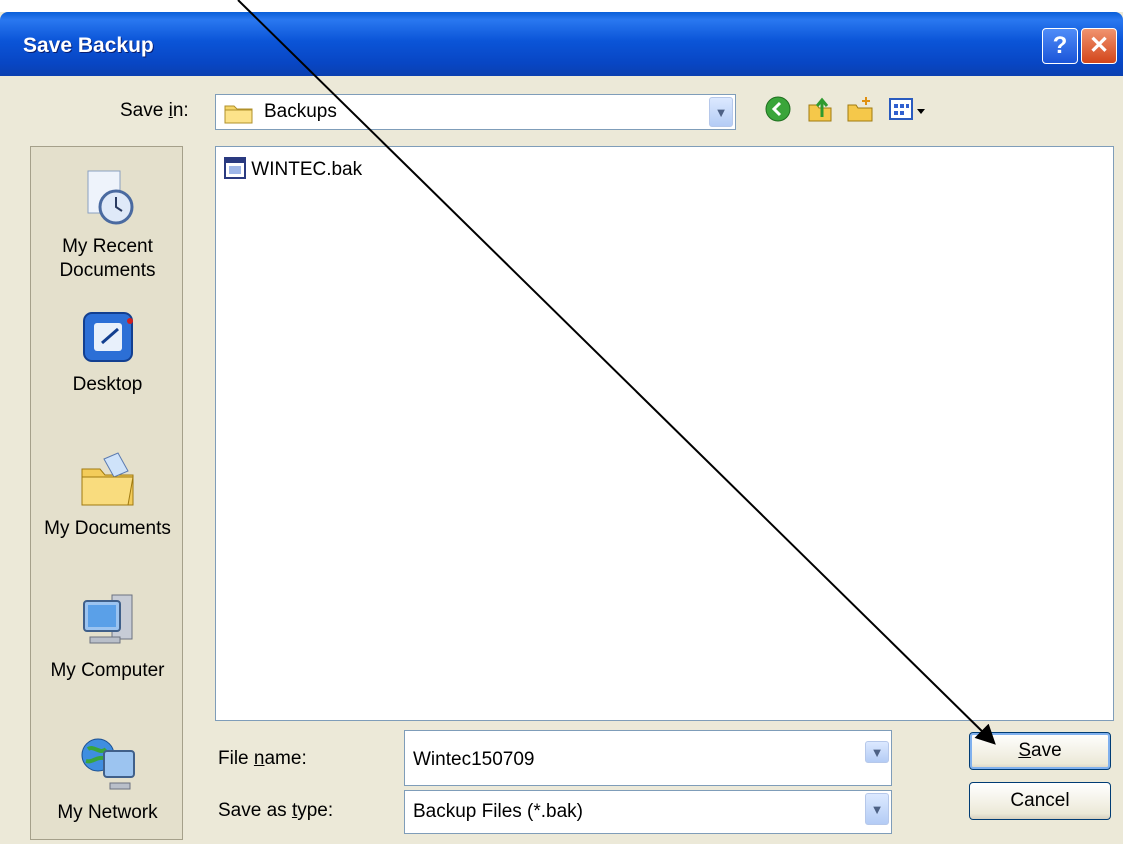 Image resolution: width=1123 pixels, height=844 pixels. I want to click on places-item-recent-documents: My Recent Documents, so click(107, 224).